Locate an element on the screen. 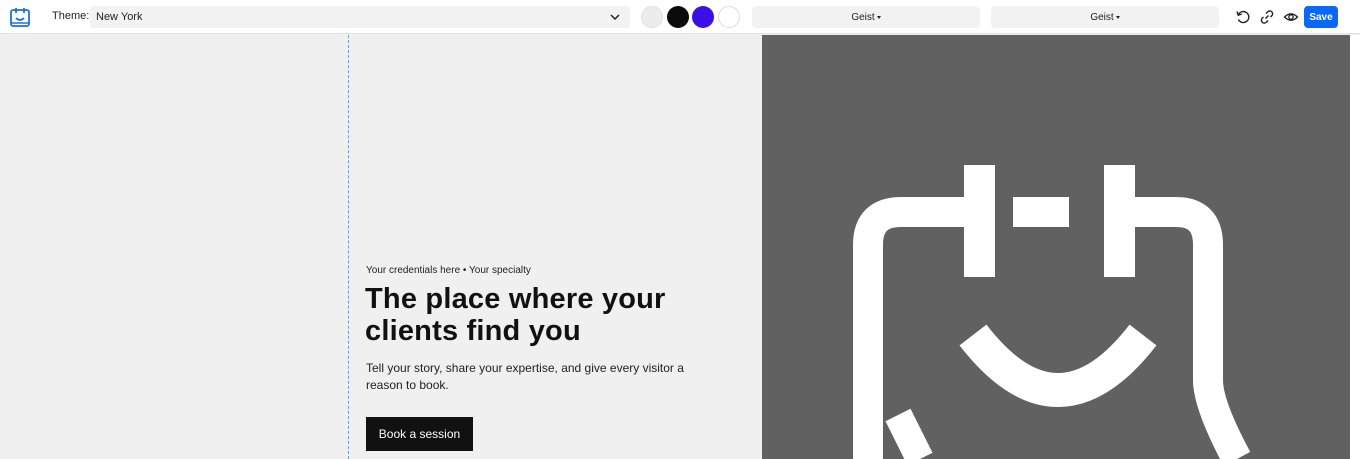 This screenshot has width=1360, height=459. theme-select-value: New York is located at coordinates (119, 17).